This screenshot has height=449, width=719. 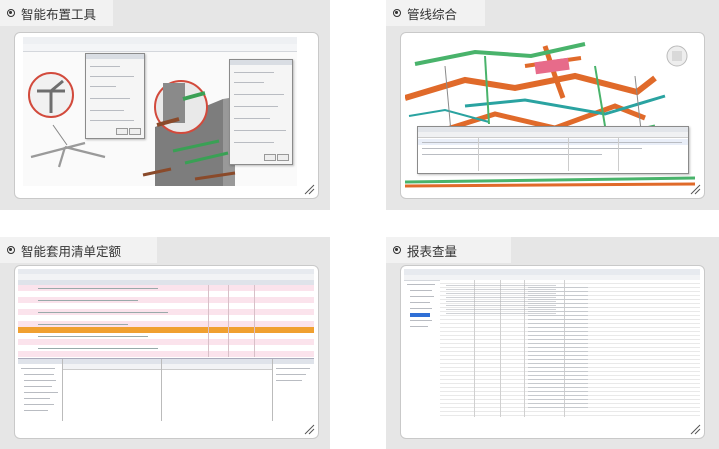 I want to click on properties-dialog, so click(x=261, y=112).